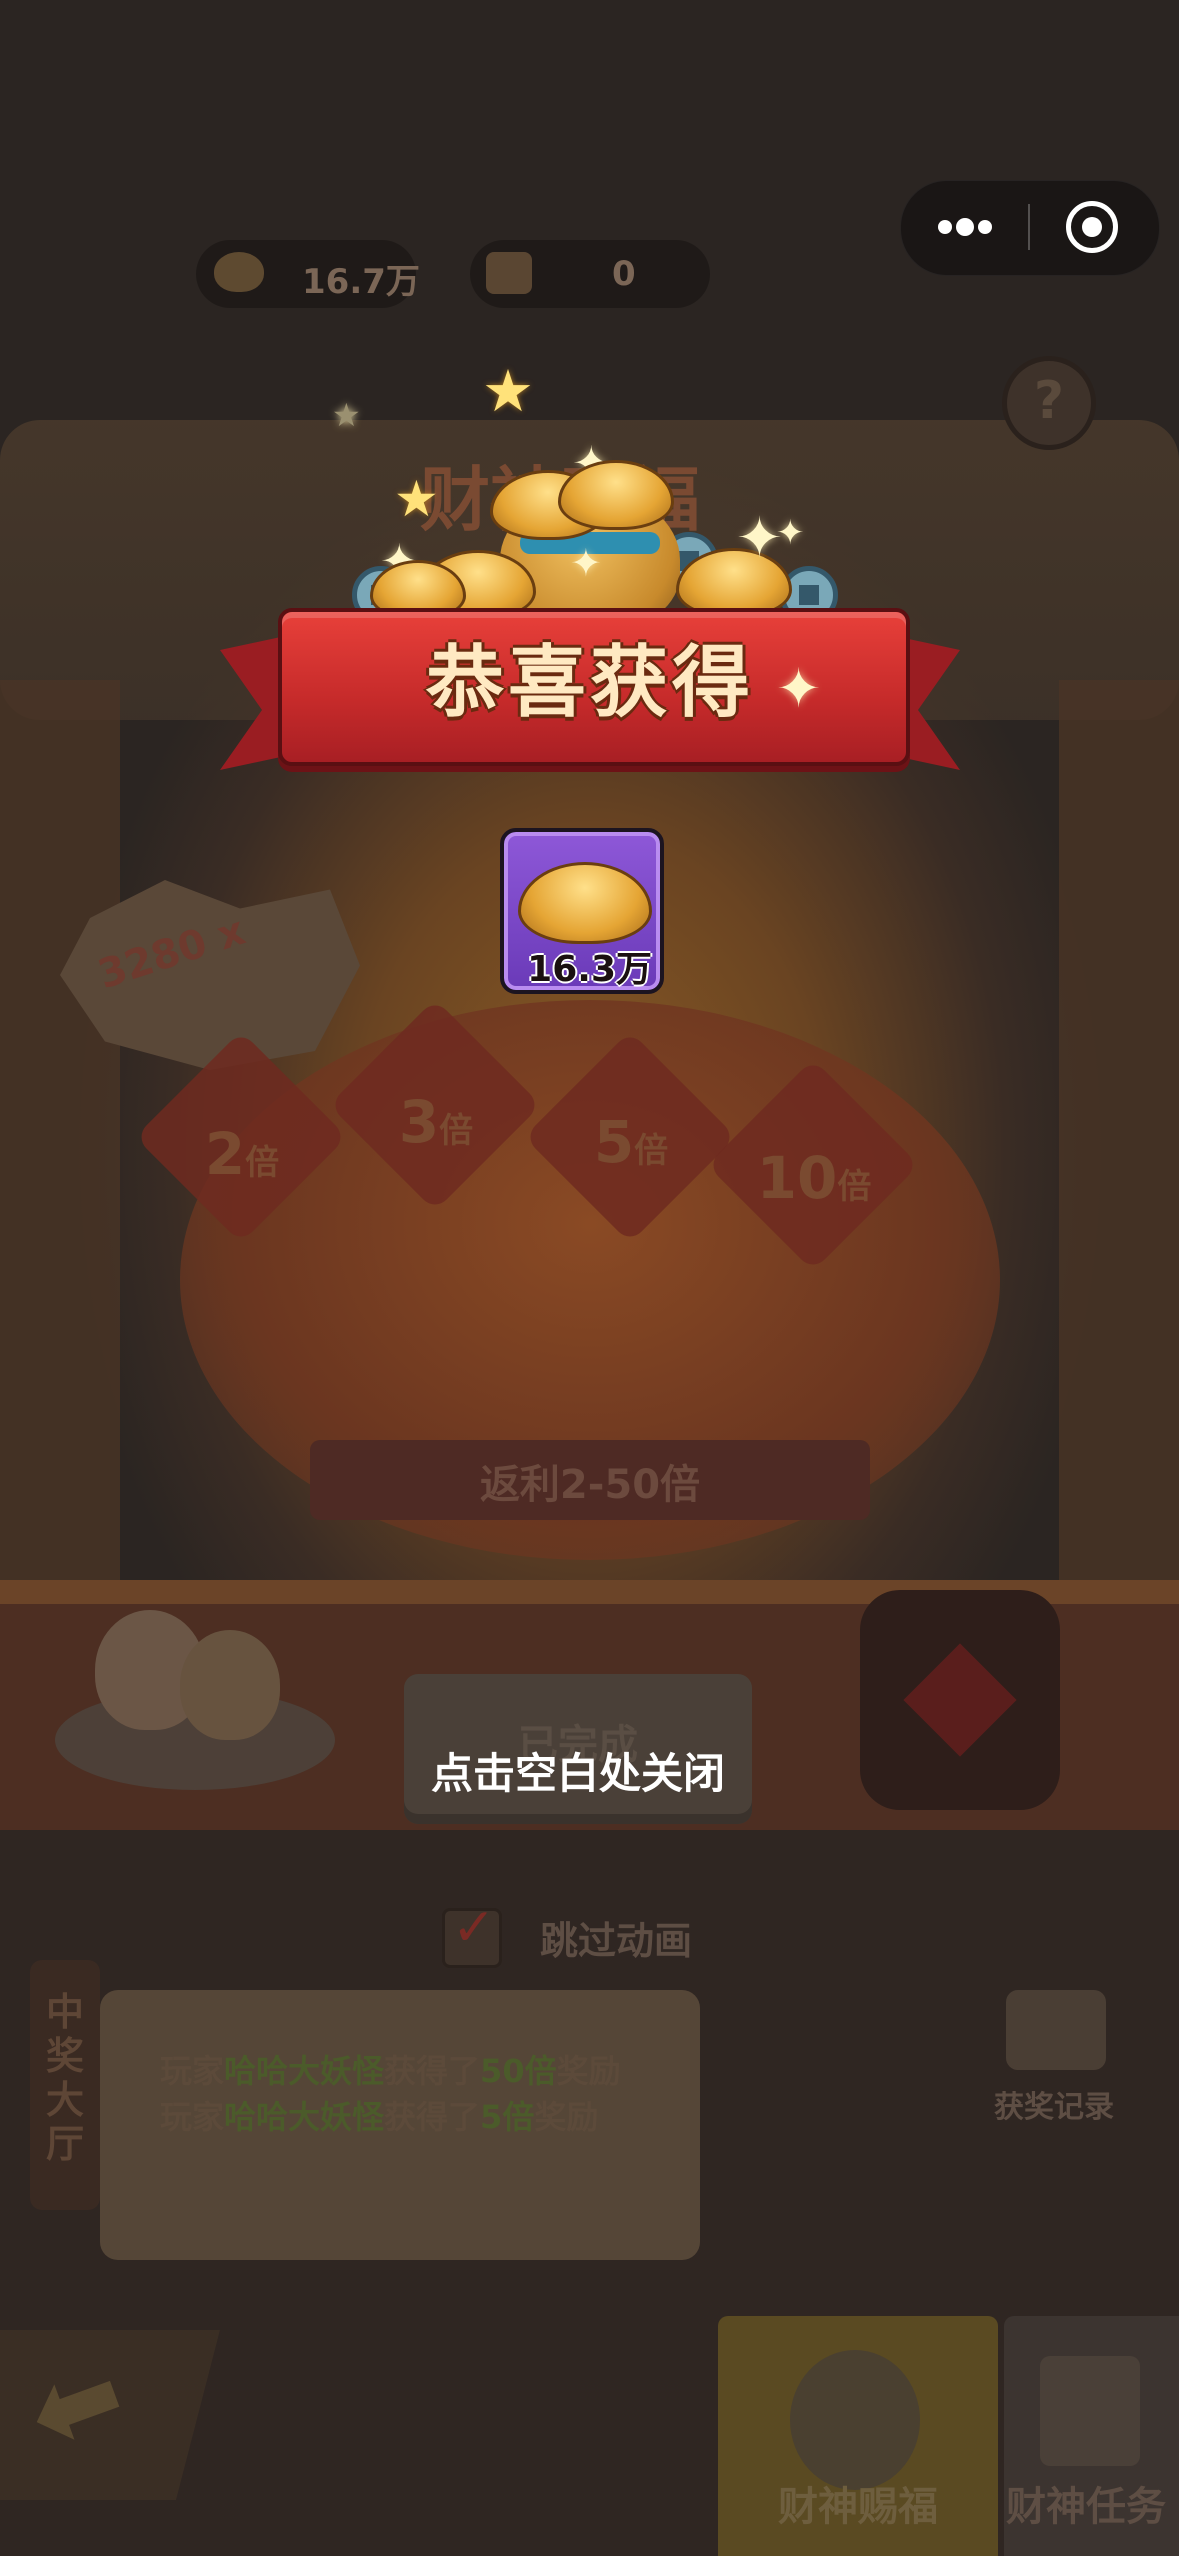 This screenshot has width=1179, height=2556. I want to click on help-icon: ?, so click(1049, 403).